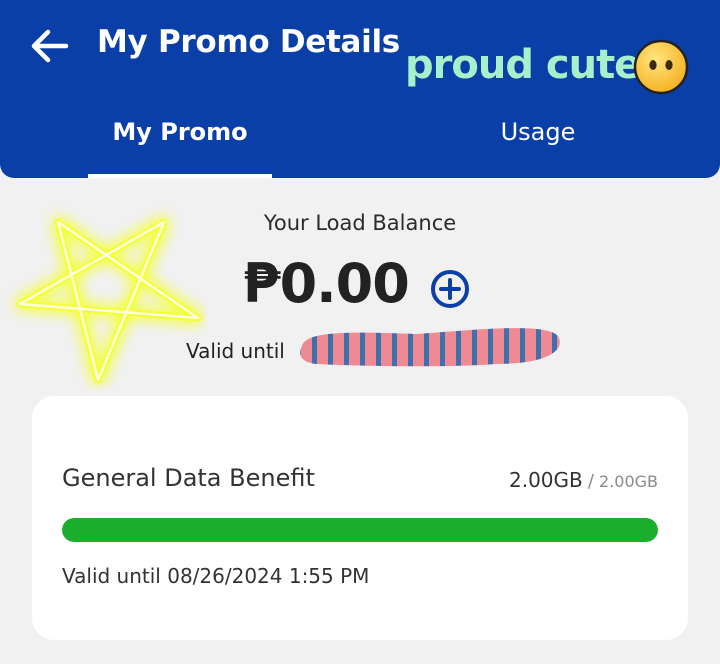 The width and height of the screenshot is (720, 664). I want to click on benefit-progress-bar, so click(360, 530).